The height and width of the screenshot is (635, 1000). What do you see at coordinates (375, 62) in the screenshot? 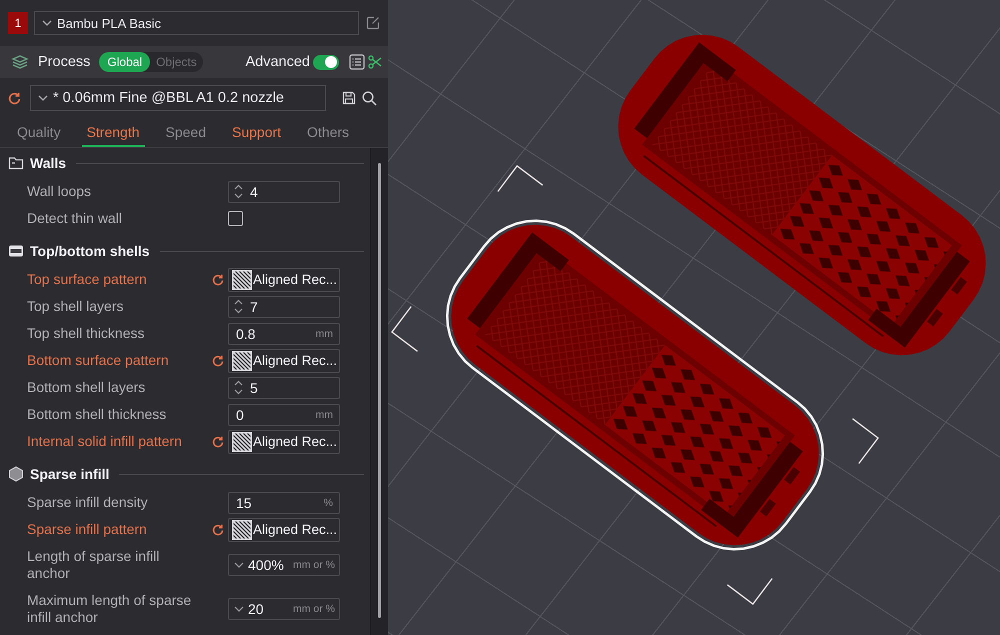
I see `scissors-icon` at bounding box center [375, 62].